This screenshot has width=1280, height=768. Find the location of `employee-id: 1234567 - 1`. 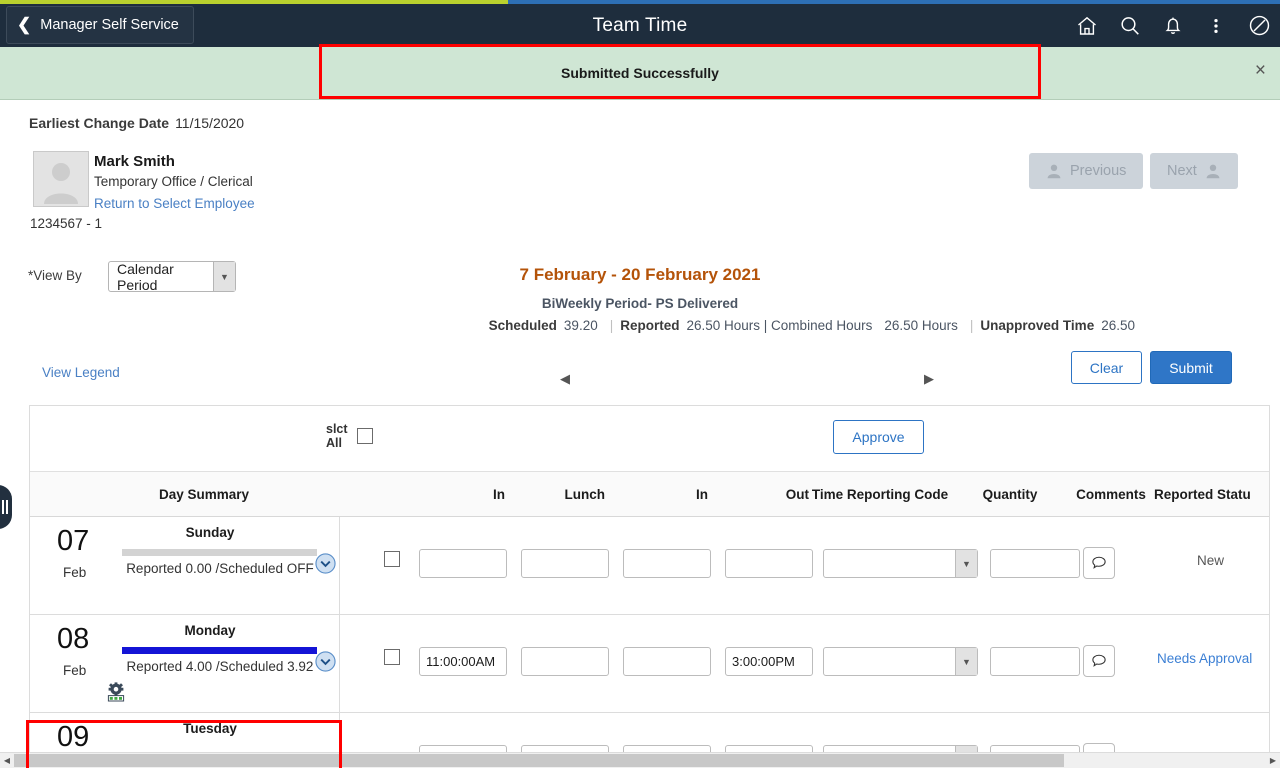

employee-id: 1234567 - 1 is located at coordinates (66, 223).